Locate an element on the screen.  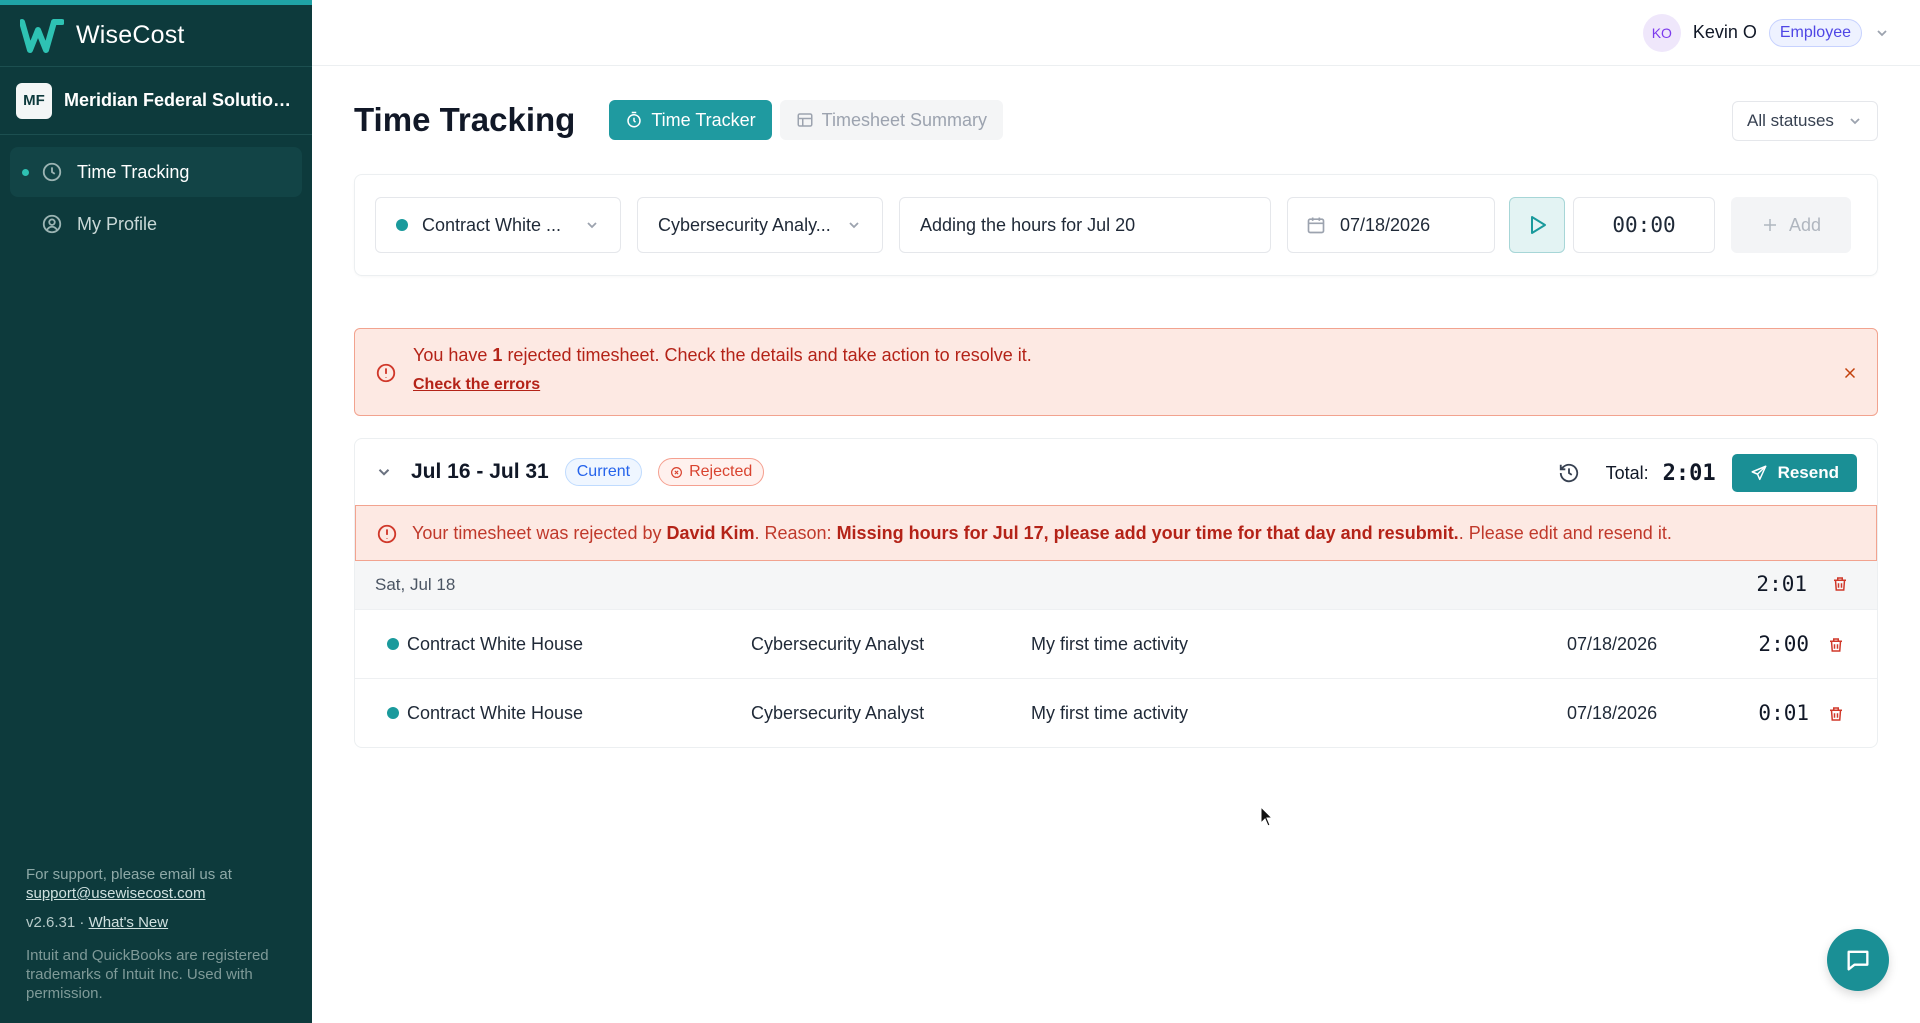
sidebar-item-label: Time Tracking is located at coordinates (133, 171).